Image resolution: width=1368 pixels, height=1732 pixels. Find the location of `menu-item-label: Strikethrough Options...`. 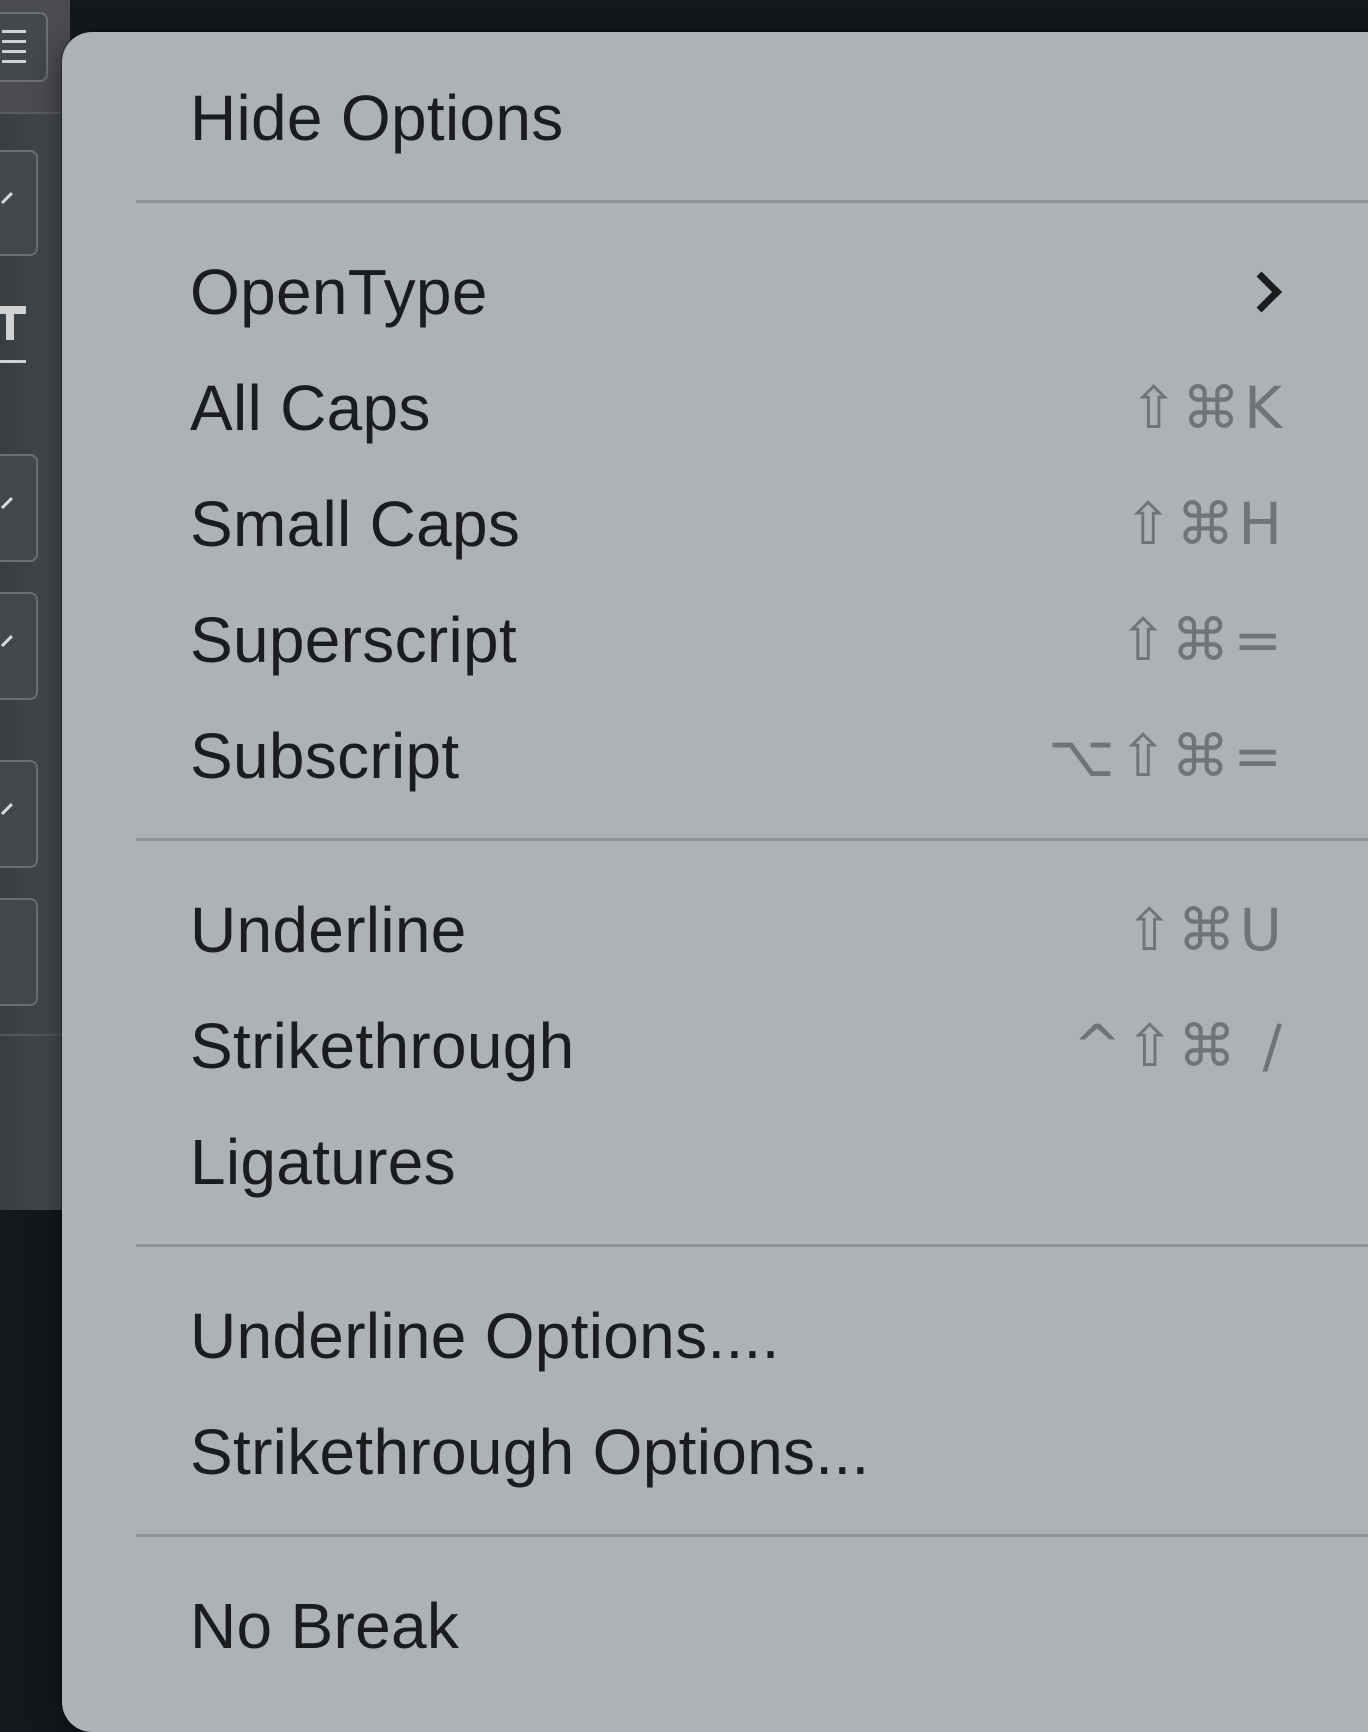

menu-item-label: Strikethrough Options... is located at coordinates (530, 1452).